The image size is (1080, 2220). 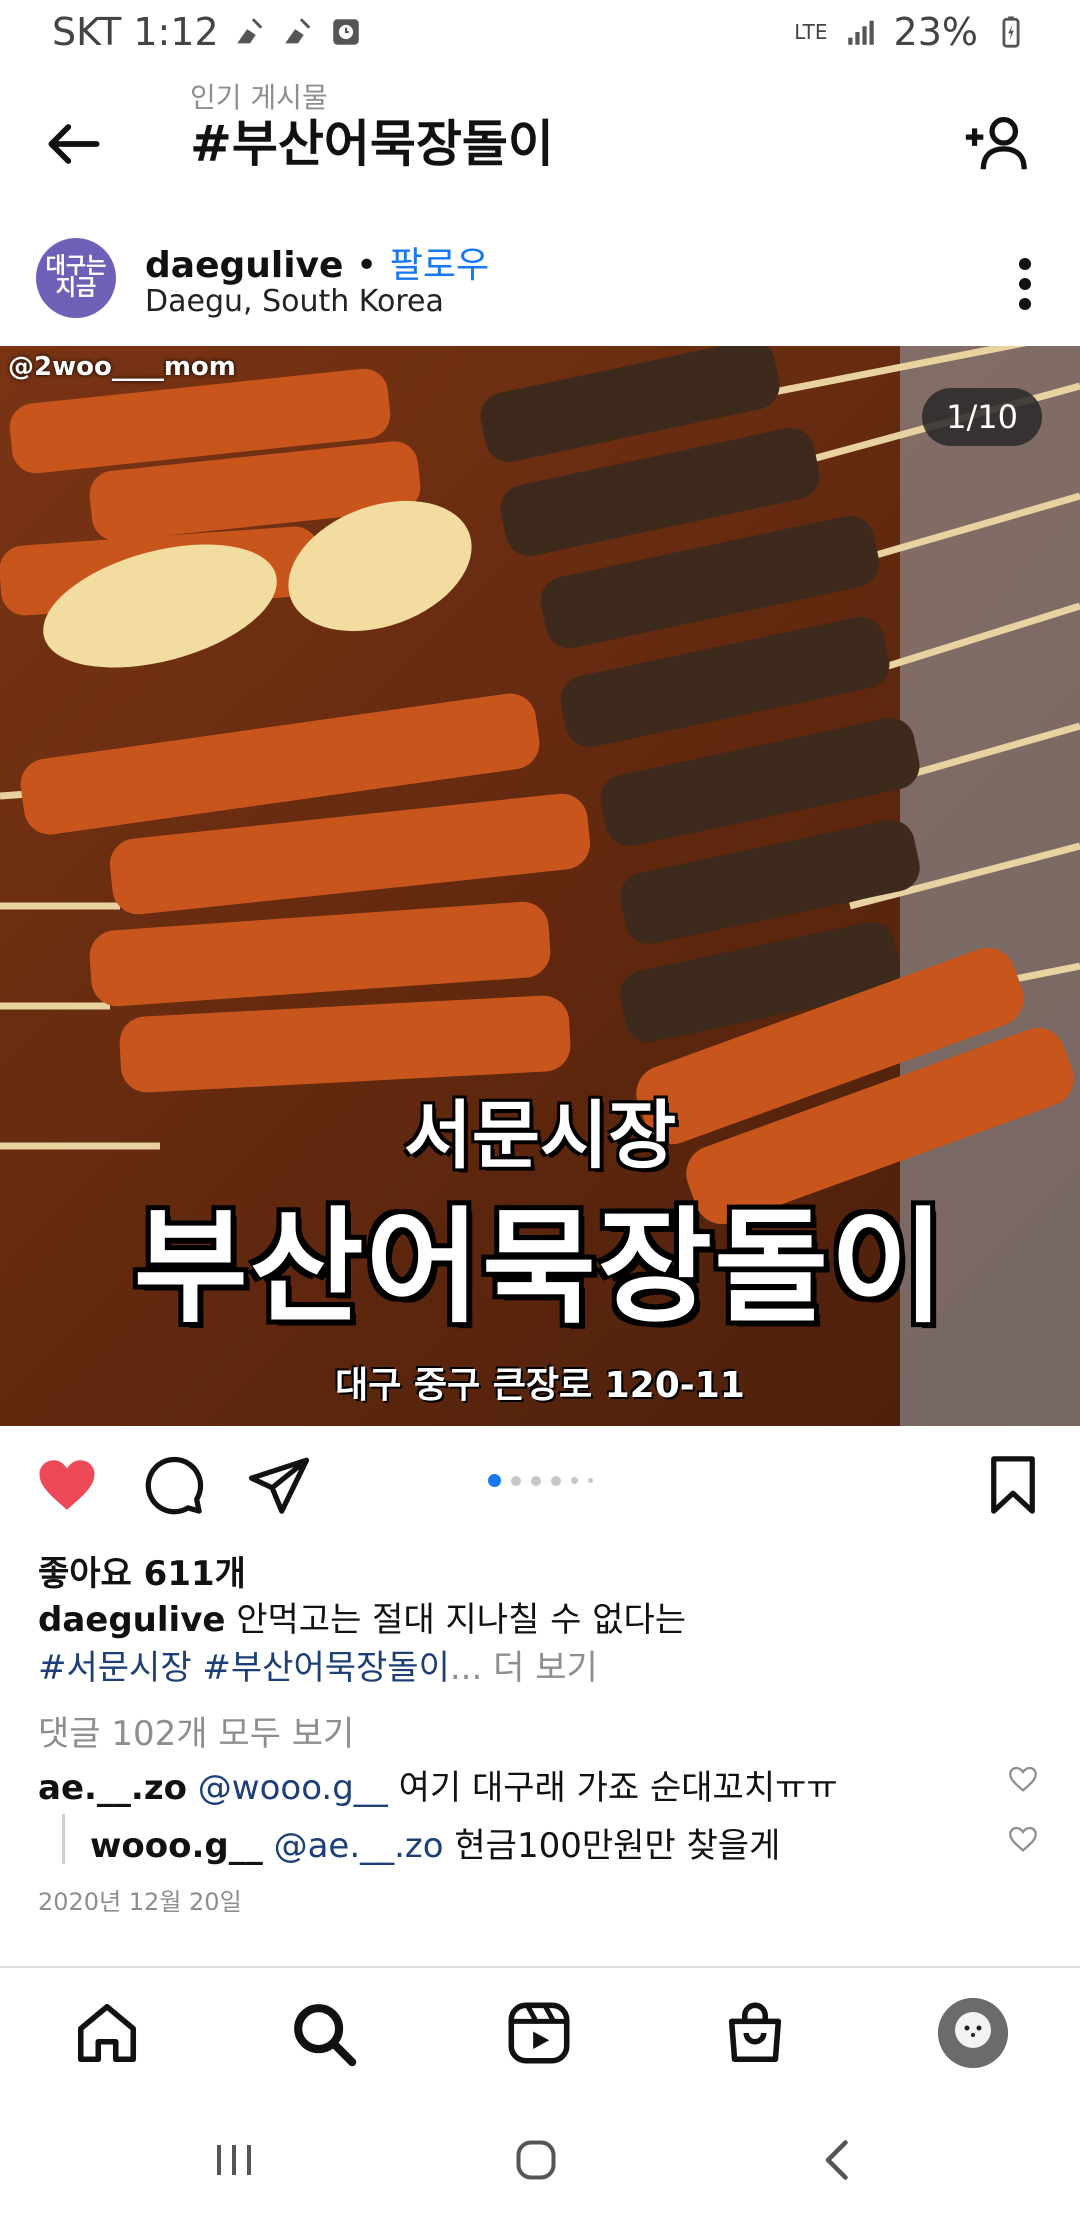 What do you see at coordinates (67, 1485) in the screenshot?
I see `heart-filled-icon` at bounding box center [67, 1485].